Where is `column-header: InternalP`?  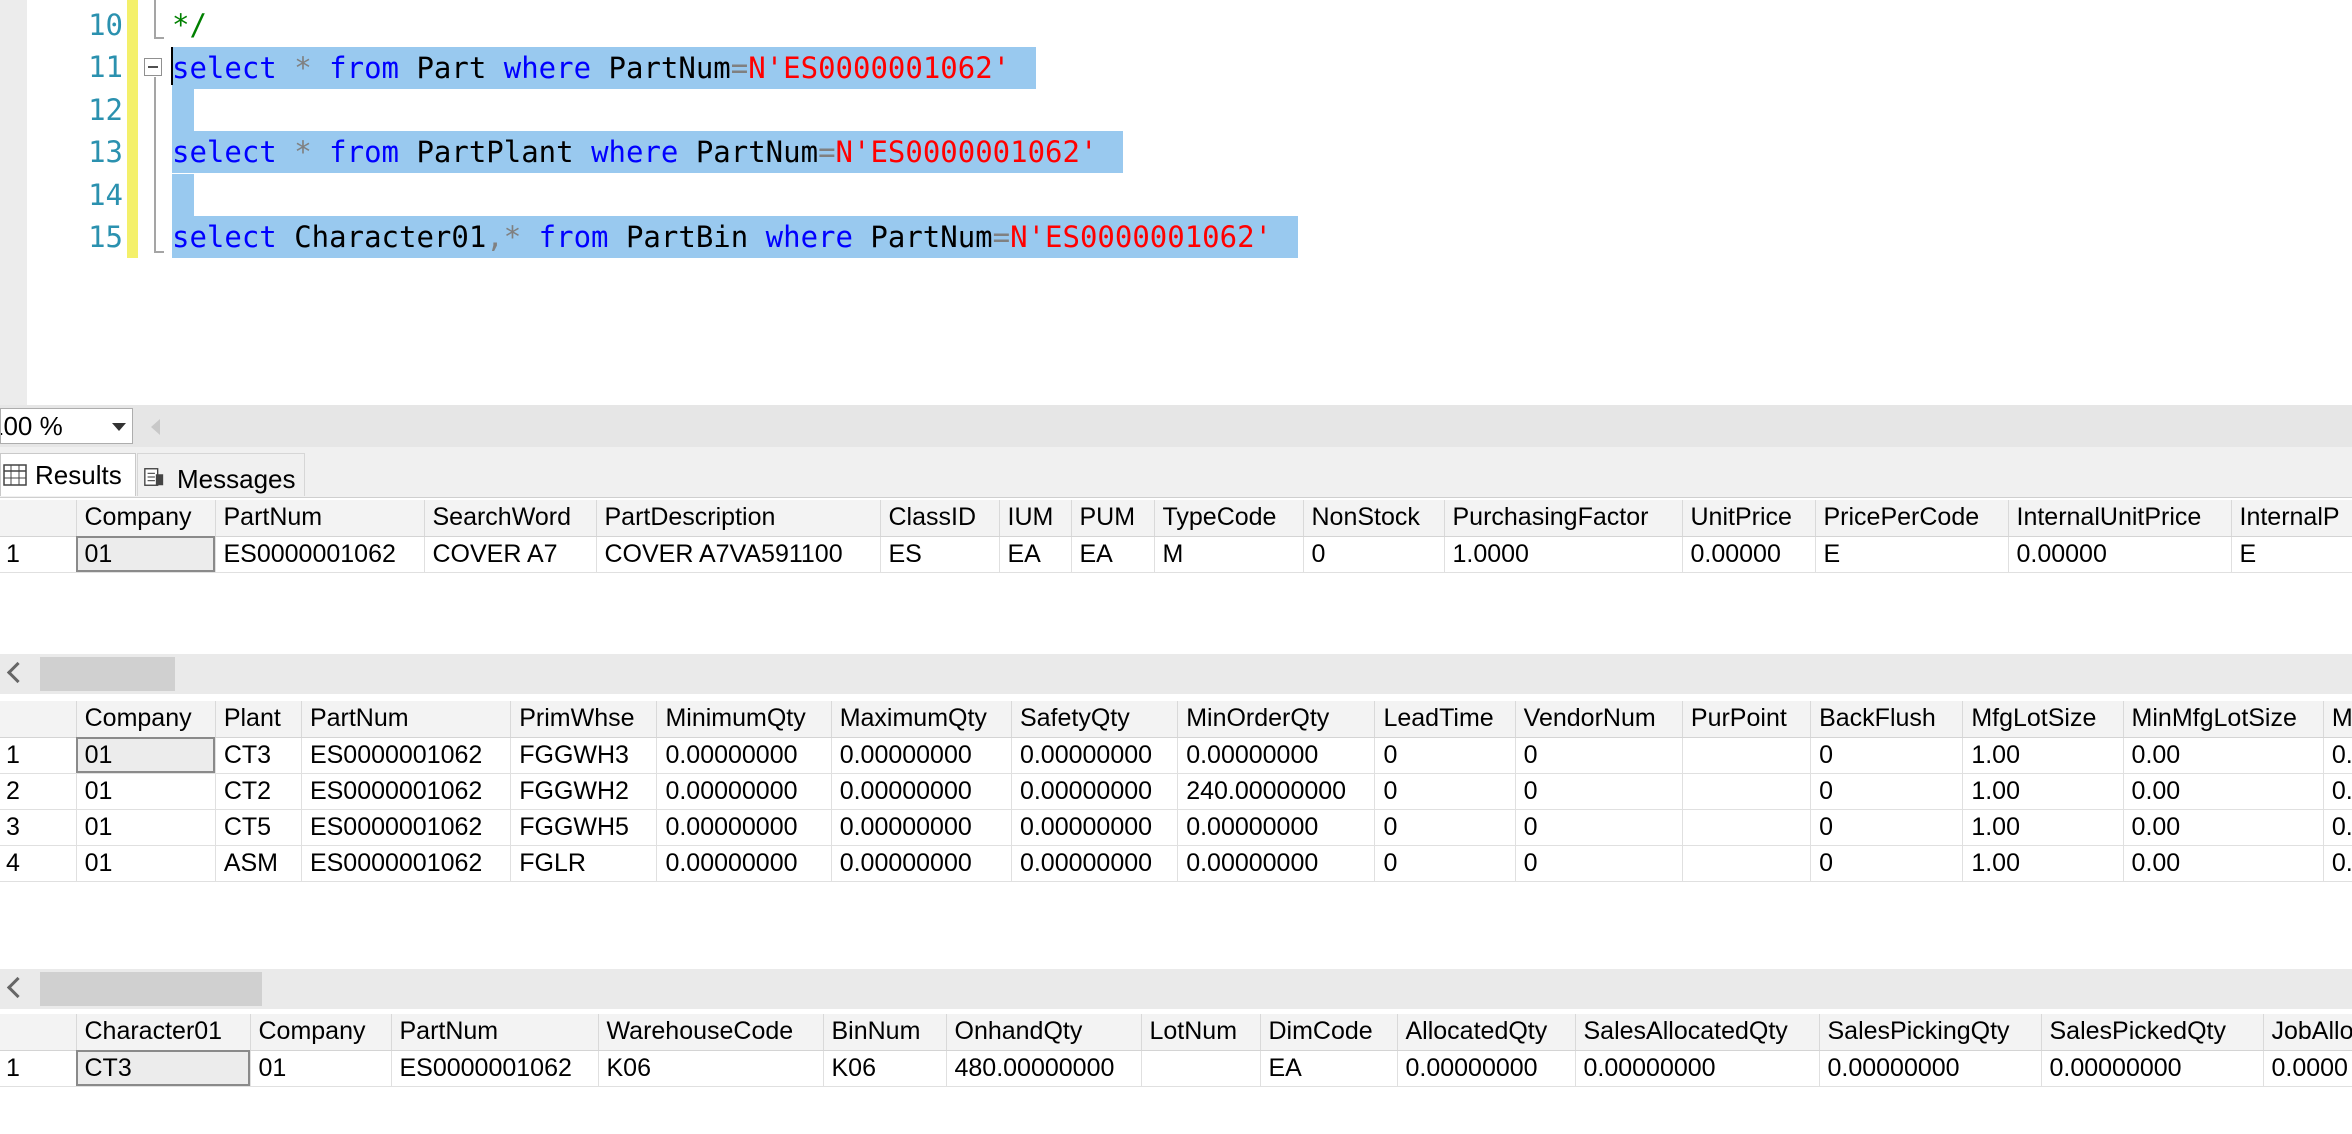 column-header: InternalP is located at coordinates (2291, 518).